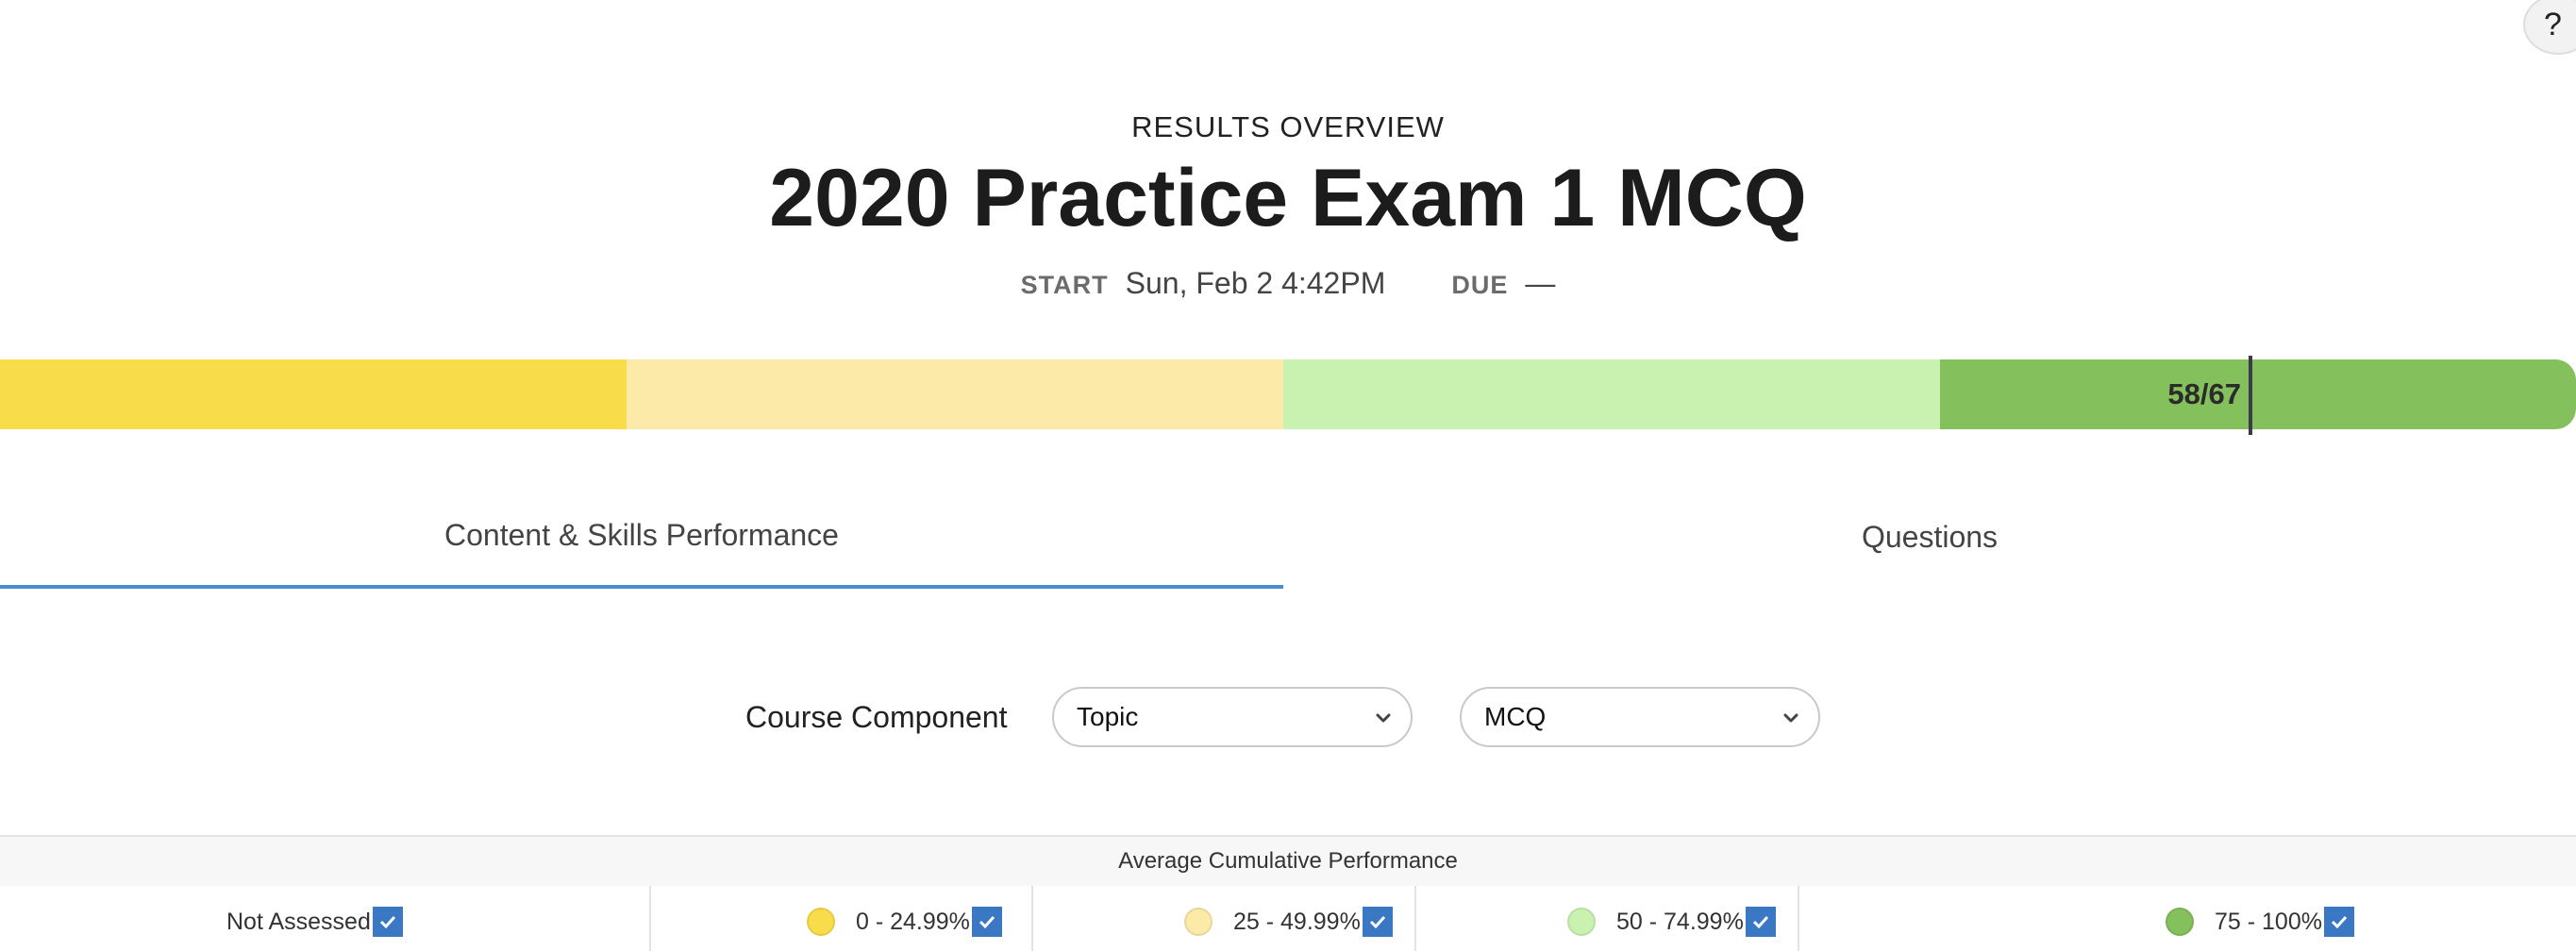  I want to click on start-value: Sun, Feb 2 4:42PM, so click(1255, 283).